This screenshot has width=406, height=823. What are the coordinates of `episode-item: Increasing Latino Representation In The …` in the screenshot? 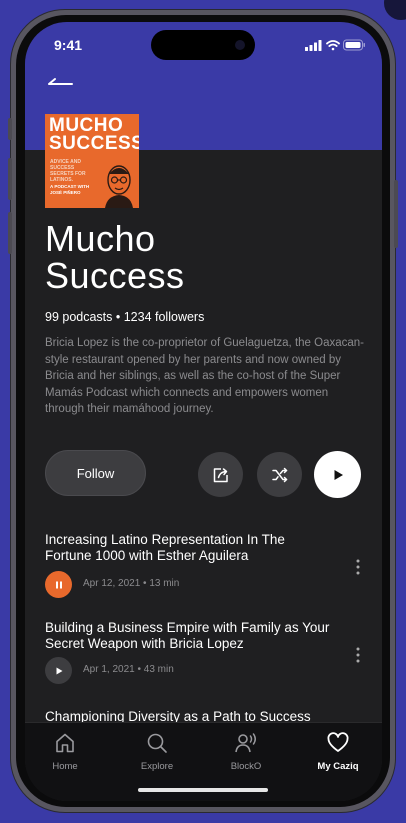 It's located at (205, 567).